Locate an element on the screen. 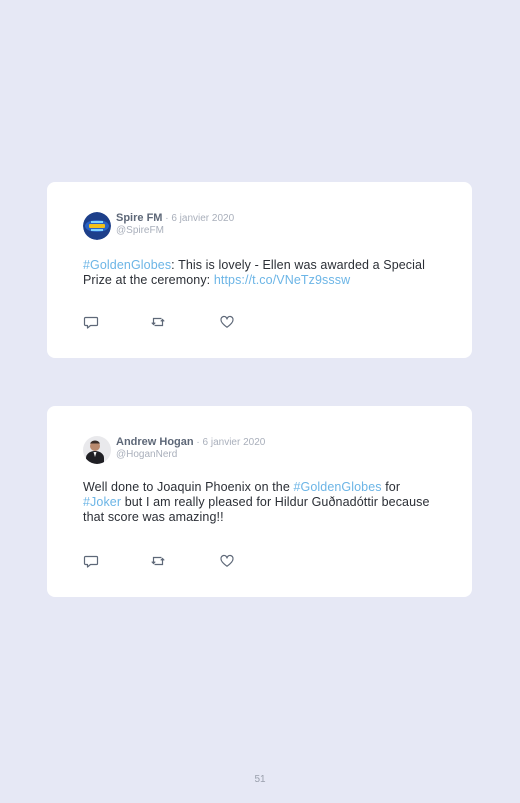 The width and height of the screenshot is (520, 803). spire-fm-logo-icon is located at coordinates (97, 226).